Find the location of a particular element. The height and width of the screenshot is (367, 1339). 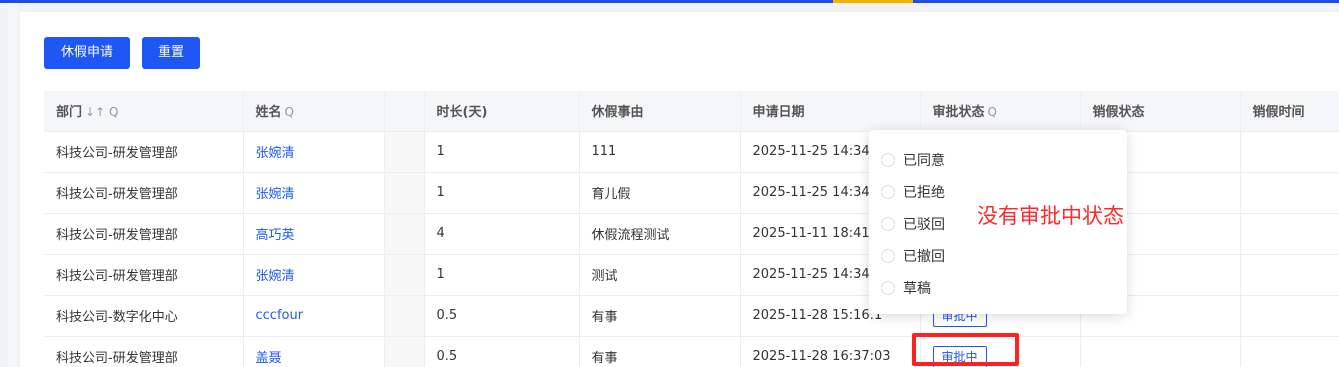

top-nav-bar is located at coordinates (669, 1).